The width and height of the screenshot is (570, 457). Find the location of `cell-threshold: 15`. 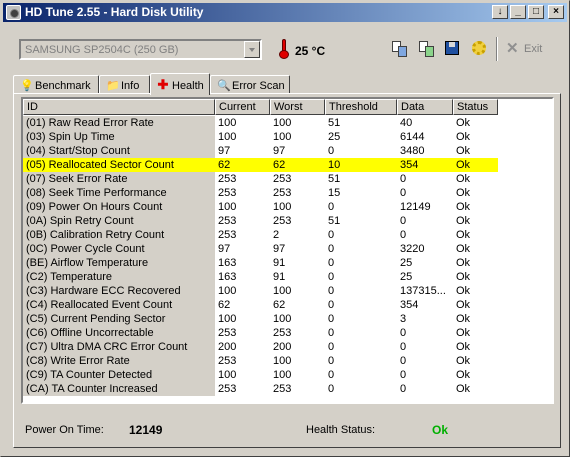

cell-threshold: 15 is located at coordinates (334, 193).